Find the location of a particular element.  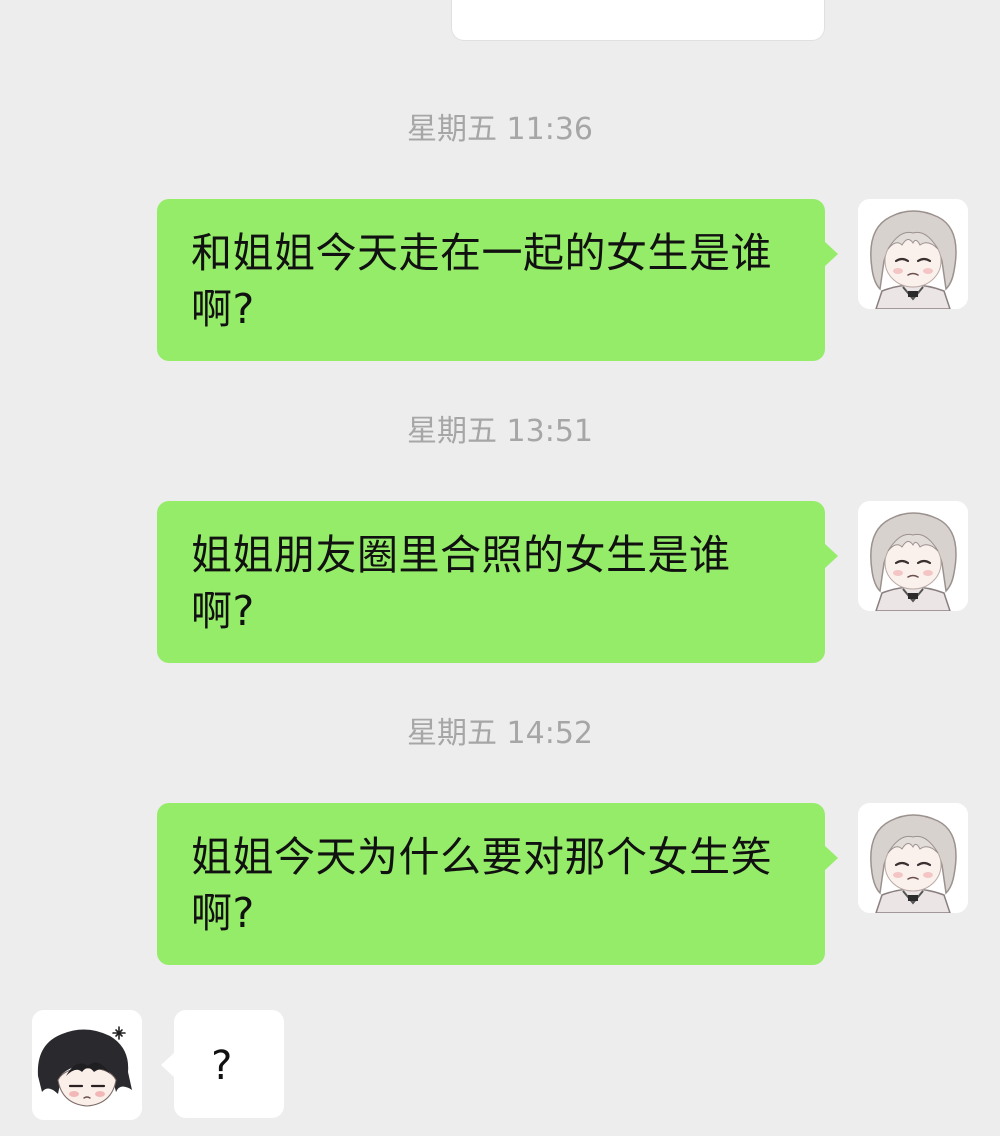

outgoing-message-bubble: 姐姐朋友圈里合照的女生是谁啊? is located at coordinates (497, 582).